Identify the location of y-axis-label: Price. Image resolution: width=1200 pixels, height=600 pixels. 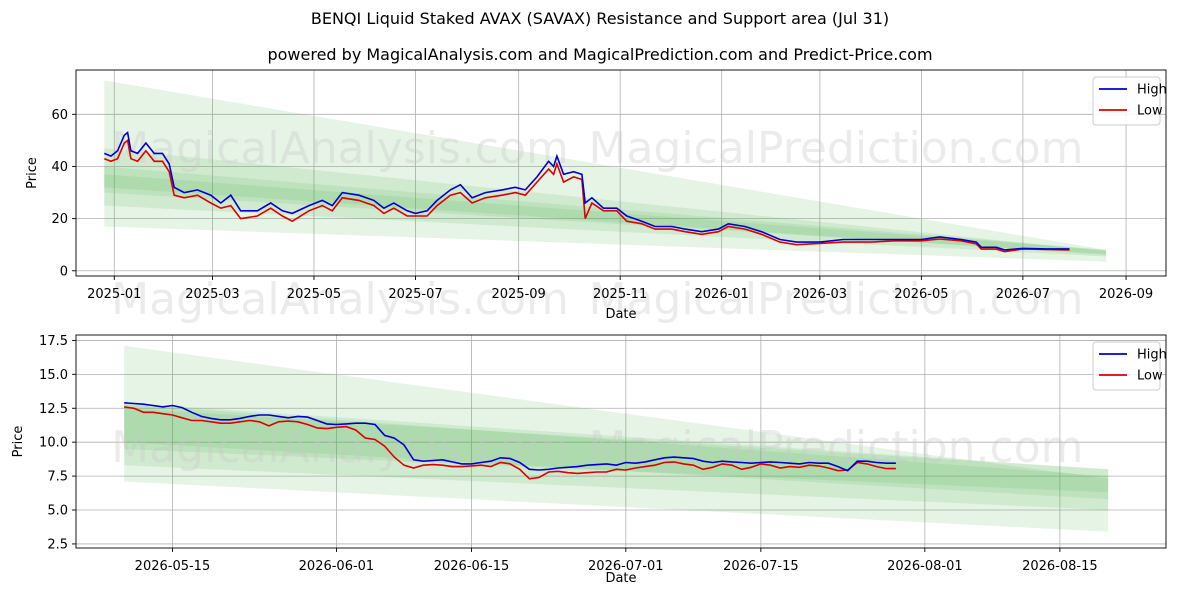
(18, 442).